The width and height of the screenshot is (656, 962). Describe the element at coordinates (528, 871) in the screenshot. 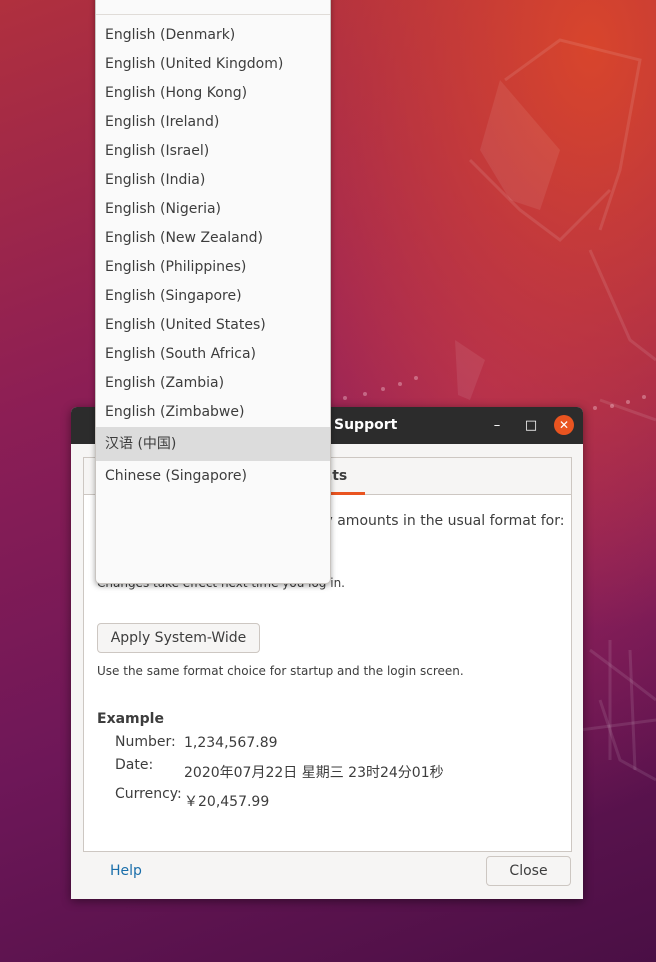

I see `close-button: Close` at that location.